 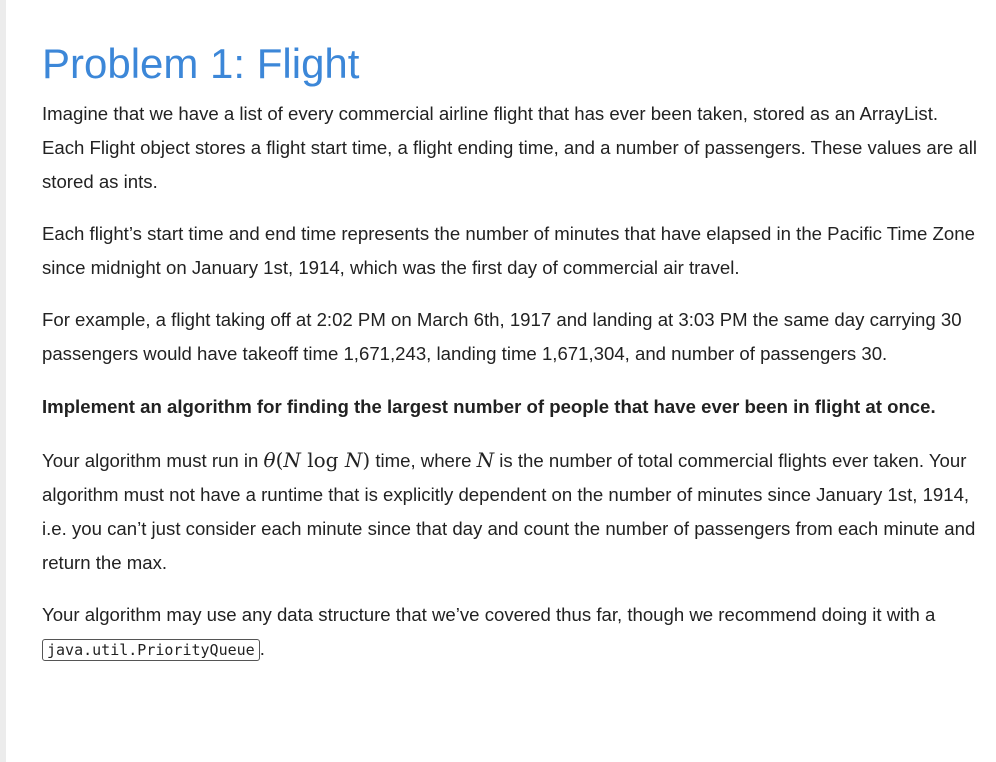 What do you see at coordinates (485, 460) in the screenshot?
I see `n-variable: N` at bounding box center [485, 460].